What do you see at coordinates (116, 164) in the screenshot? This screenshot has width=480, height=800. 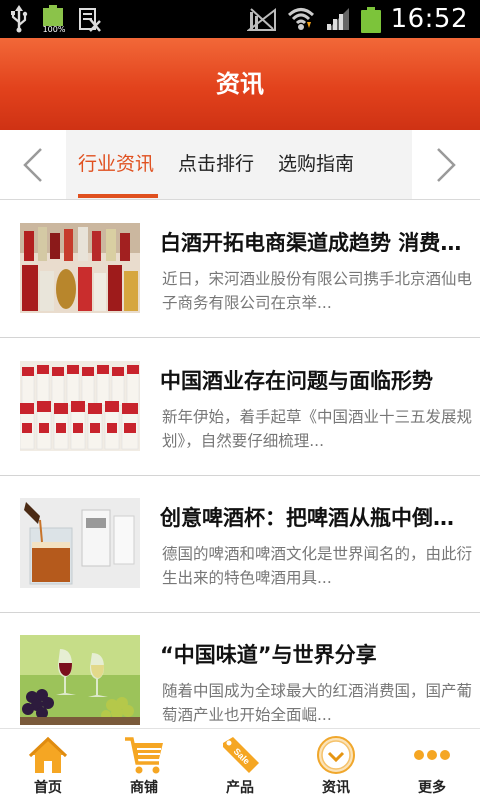 I see `tab-industry-news: 行业资讯` at bounding box center [116, 164].